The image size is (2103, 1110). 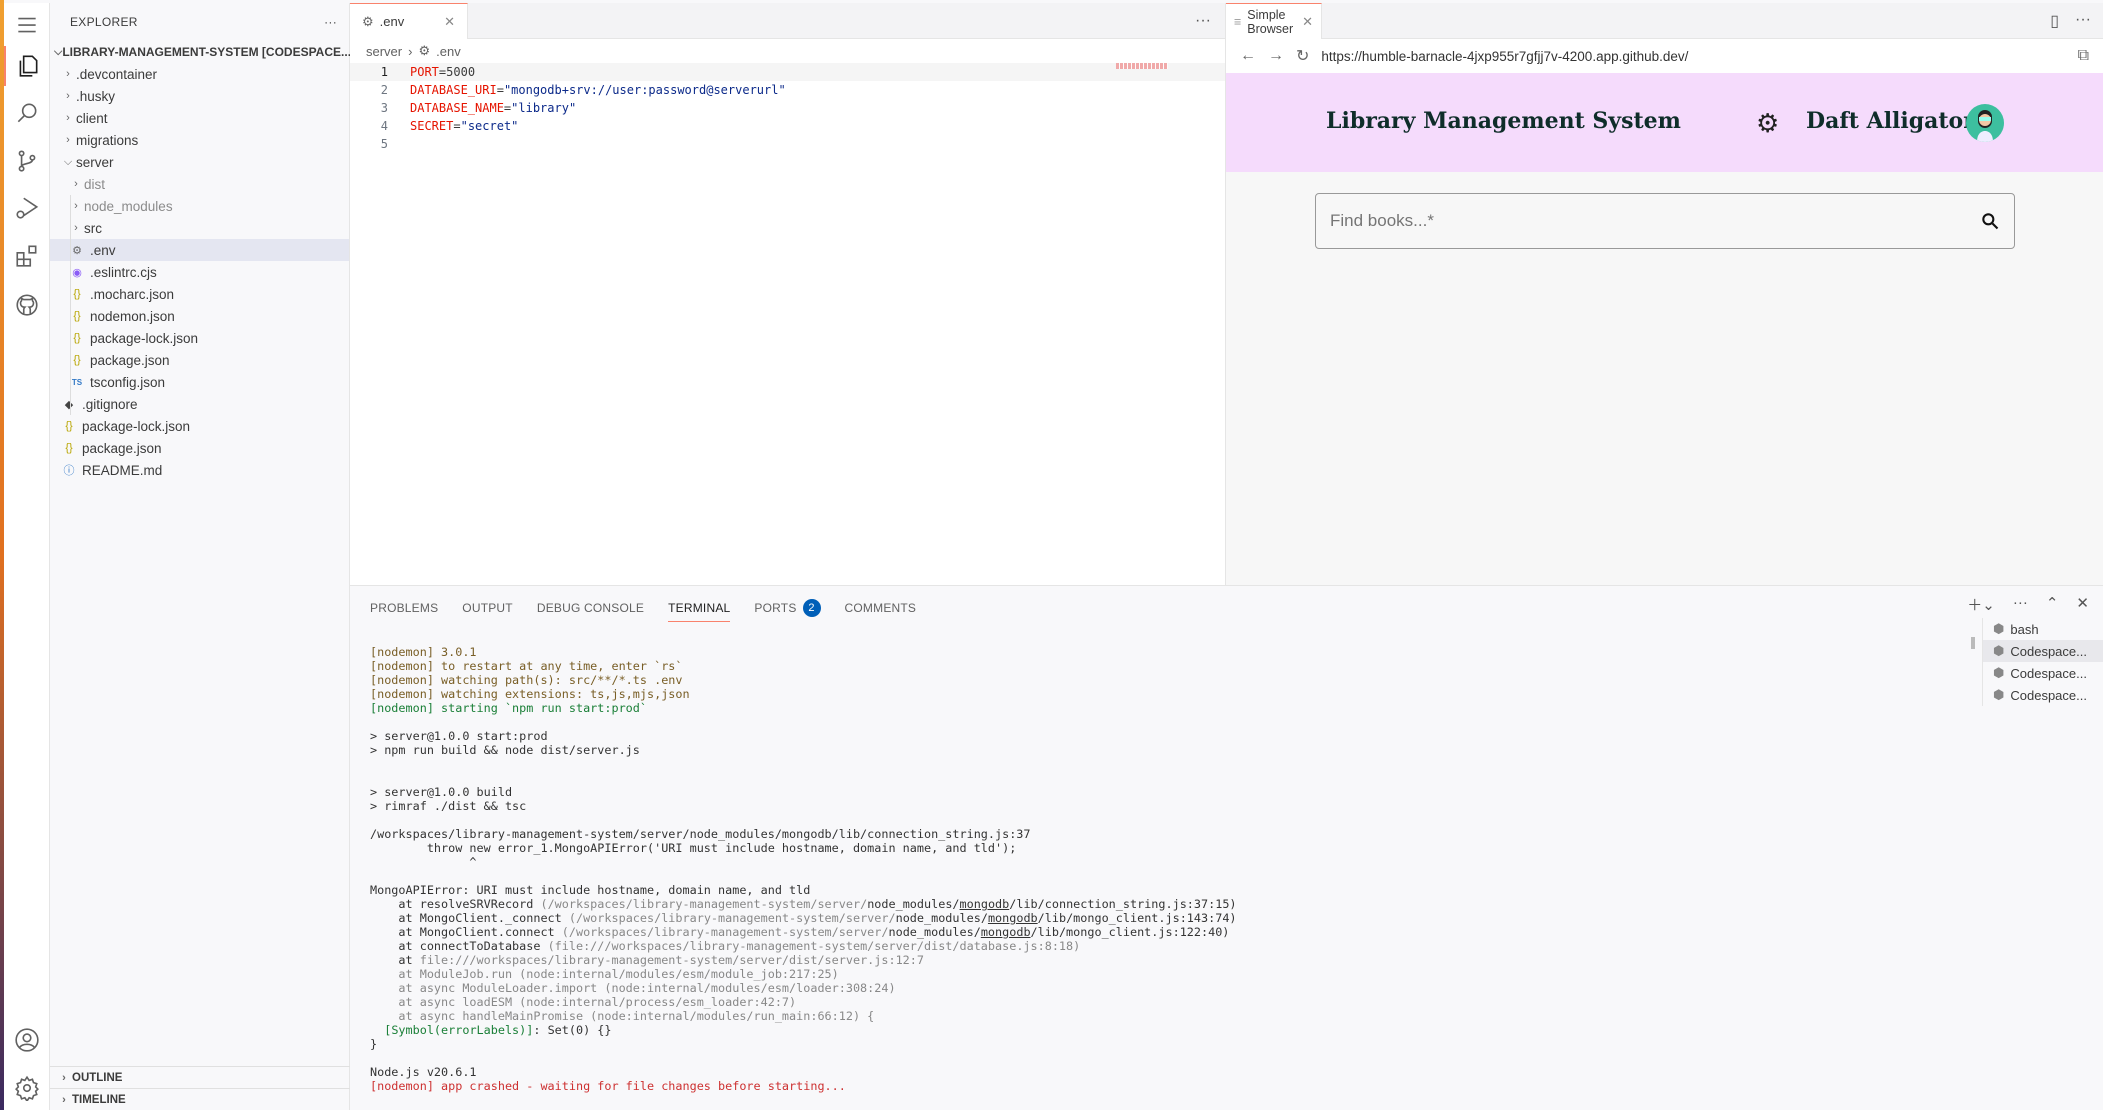 I want to click on accounts-button, so click(x=27, y=1040).